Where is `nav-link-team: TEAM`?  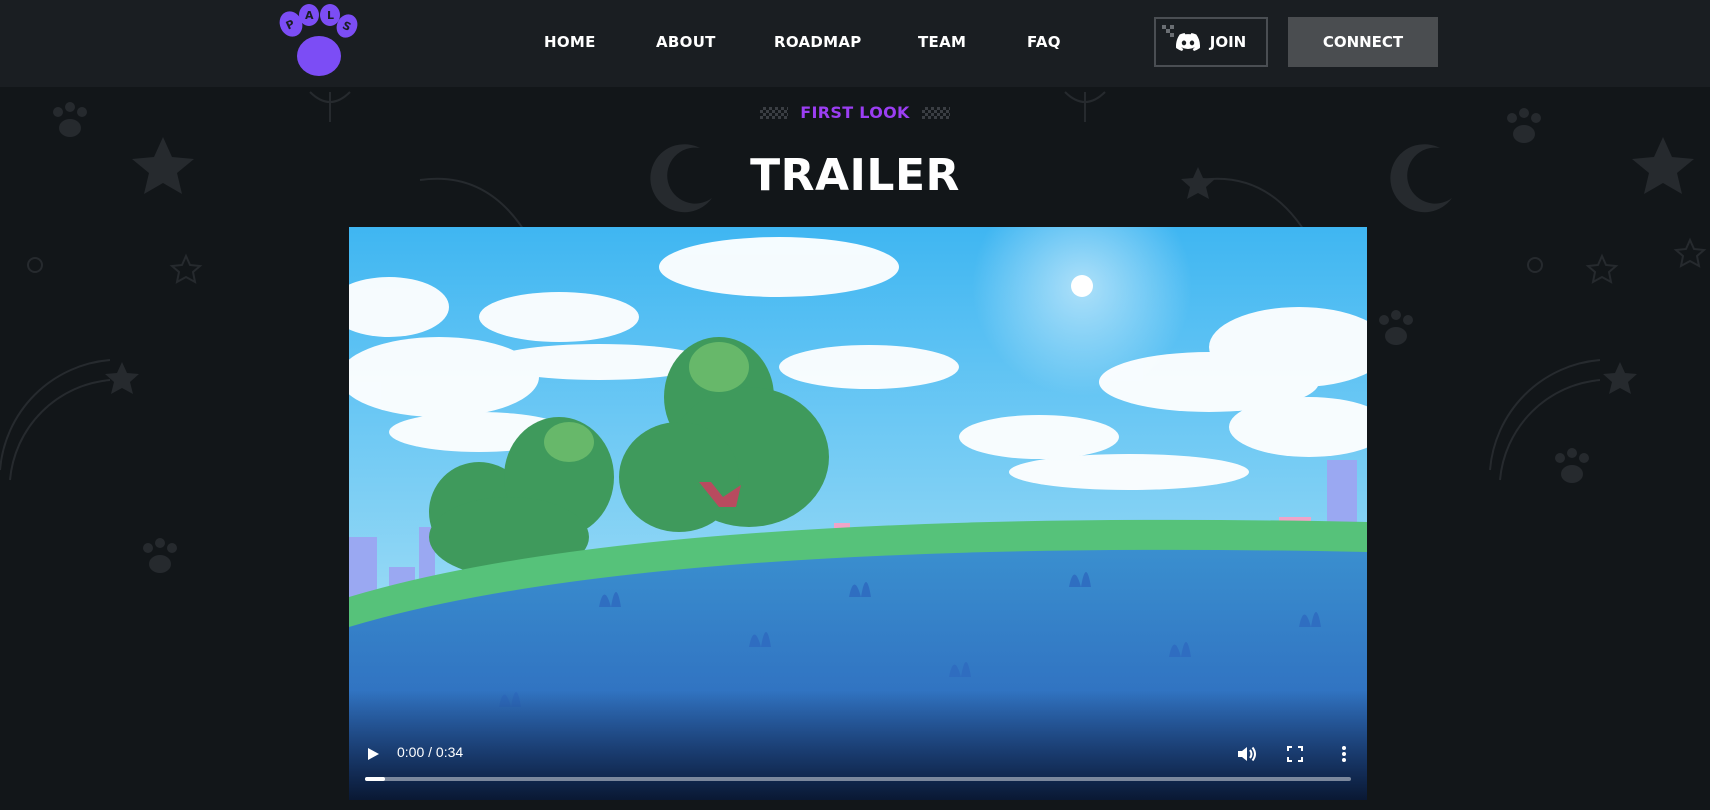
nav-link-team: TEAM is located at coordinates (942, 42).